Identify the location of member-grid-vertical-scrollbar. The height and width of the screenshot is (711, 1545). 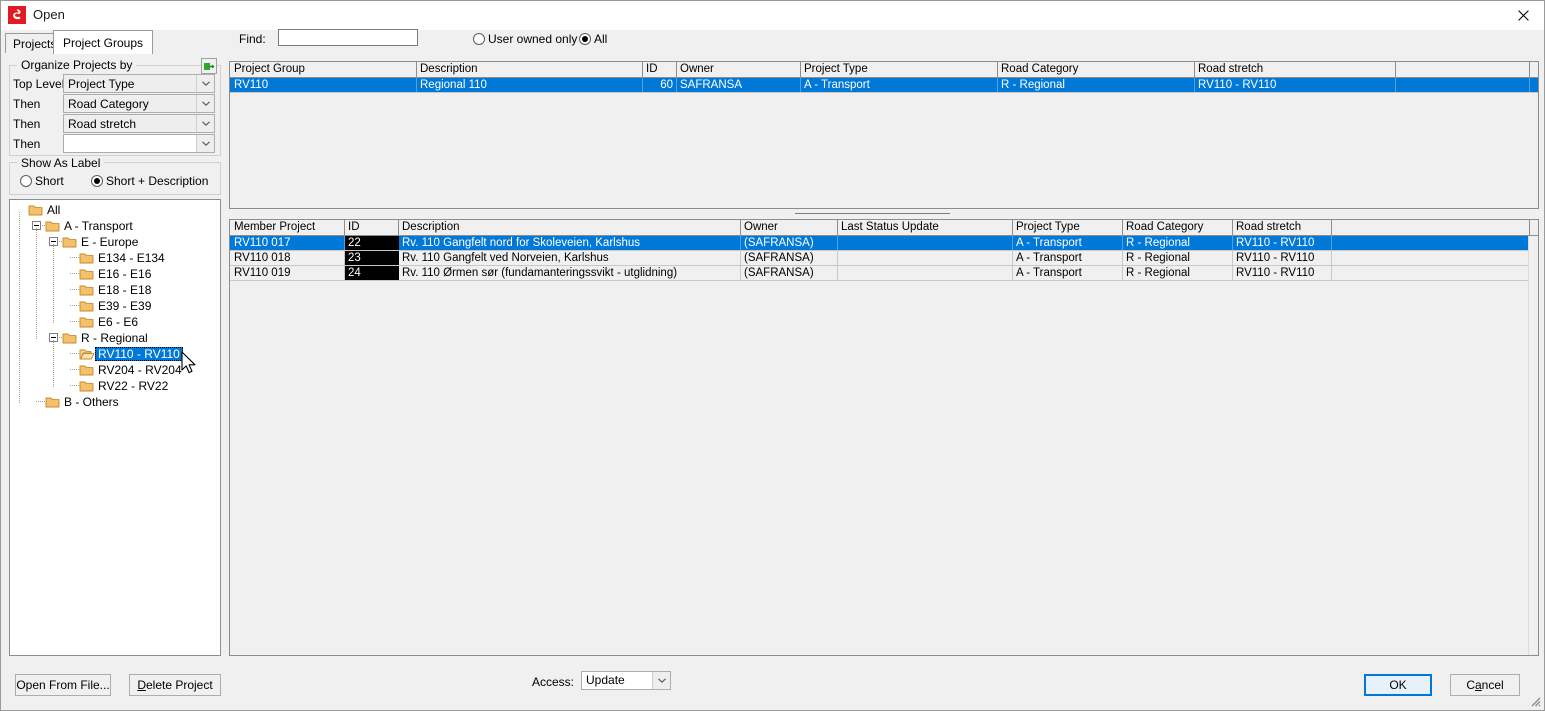
(1533, 445).